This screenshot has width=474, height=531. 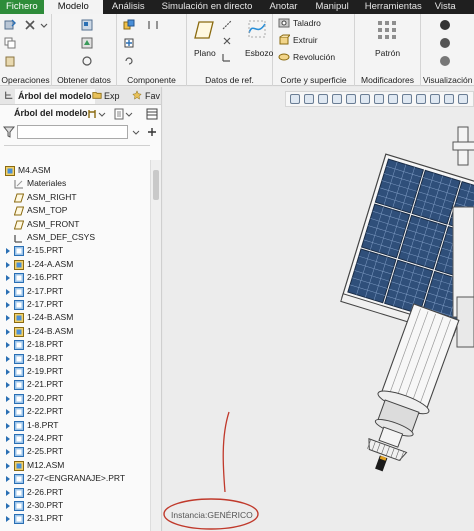 I want to click on datum-axis-icon, so click(x=227, y=25).